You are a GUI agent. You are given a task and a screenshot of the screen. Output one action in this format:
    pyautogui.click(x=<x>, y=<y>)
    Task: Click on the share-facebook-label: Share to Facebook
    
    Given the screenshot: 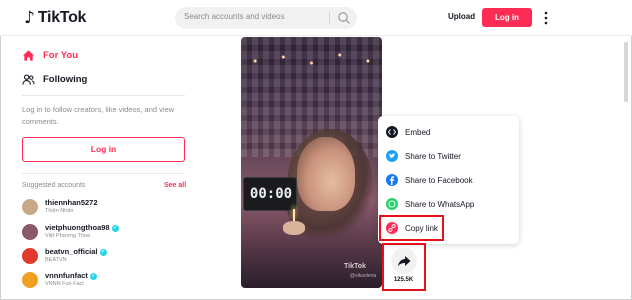 What is the action you would take?
    pyautogui.click(x=439, y=180)
    